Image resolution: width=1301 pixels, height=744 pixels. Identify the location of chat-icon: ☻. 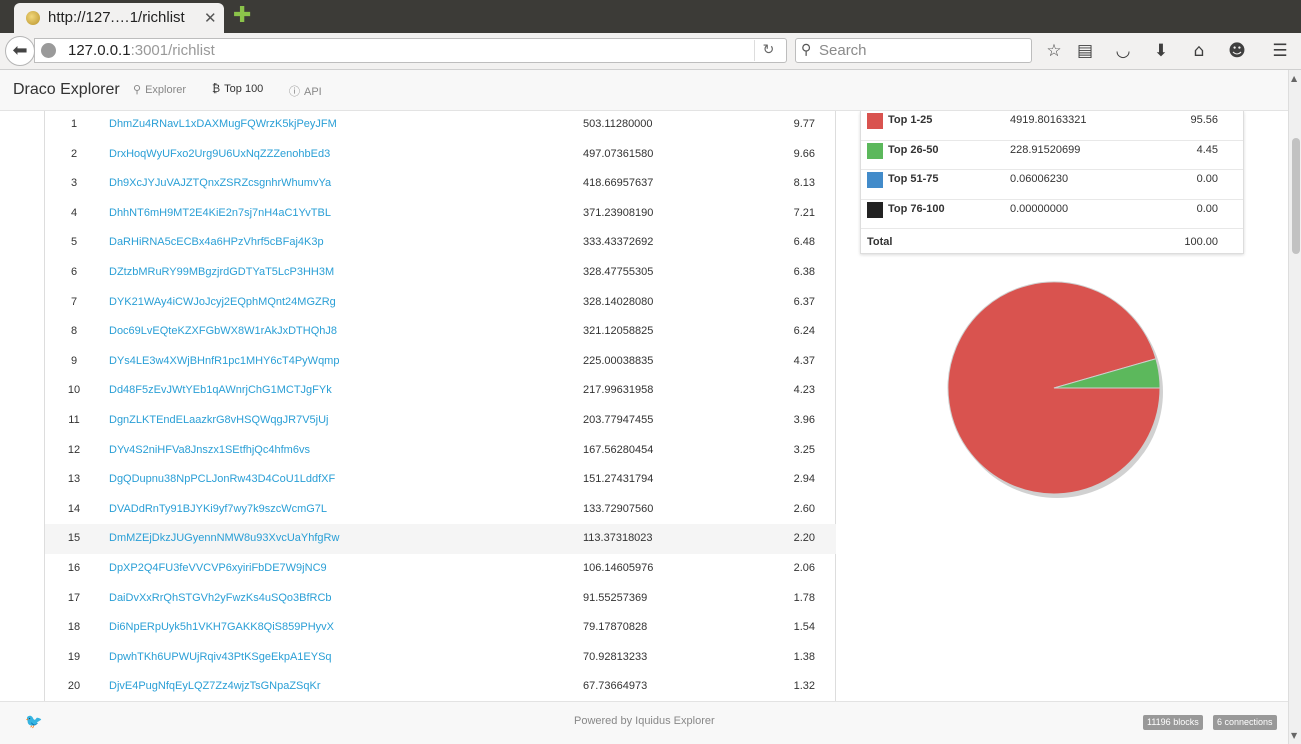
(1237, 51).